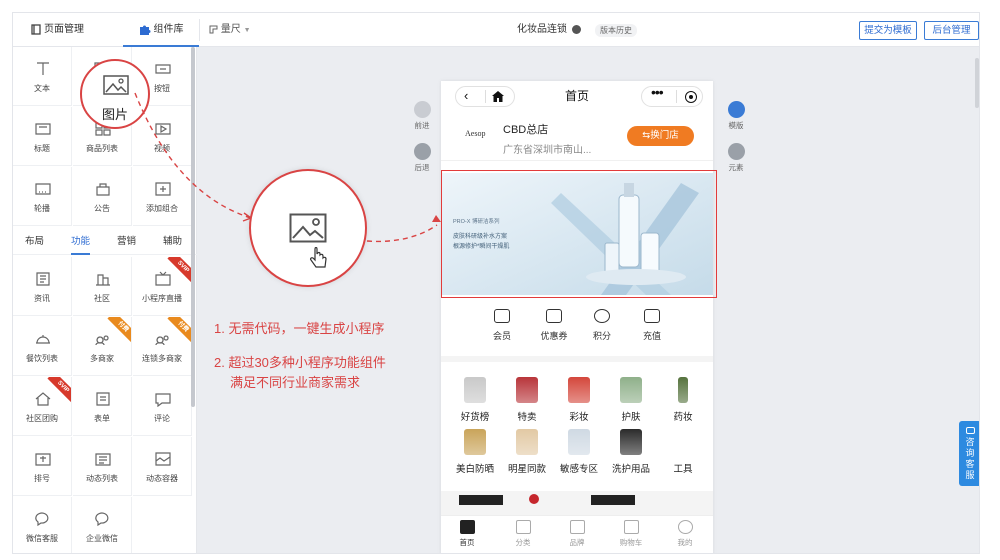 The image size is (1000, 560). I want to click on back-button: 后退, so click(422, 158).